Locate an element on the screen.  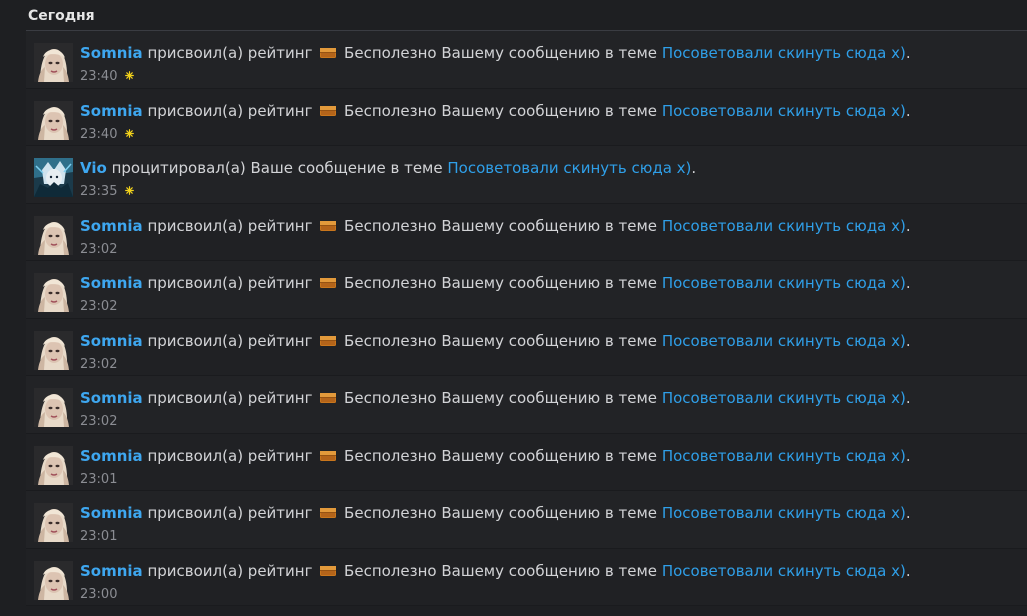
username-link: Vio is located at coordinates (93, 168).